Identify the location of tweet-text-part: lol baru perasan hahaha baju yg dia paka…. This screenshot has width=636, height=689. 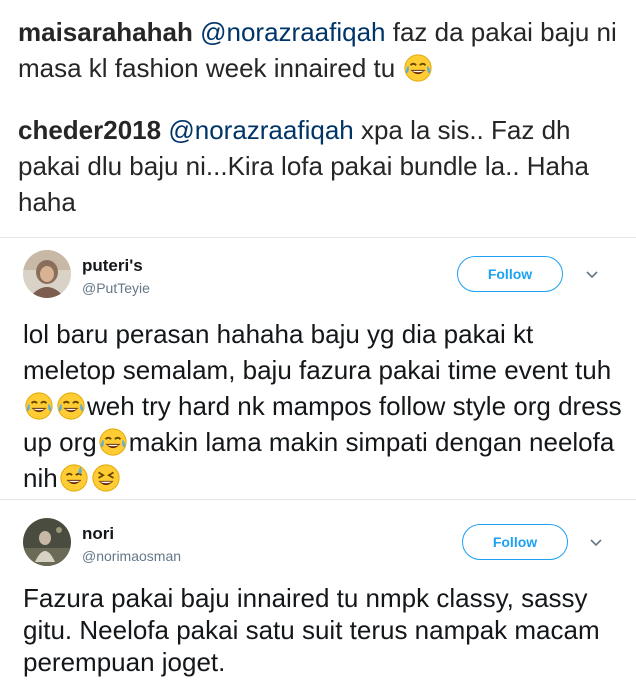
(317, 352).